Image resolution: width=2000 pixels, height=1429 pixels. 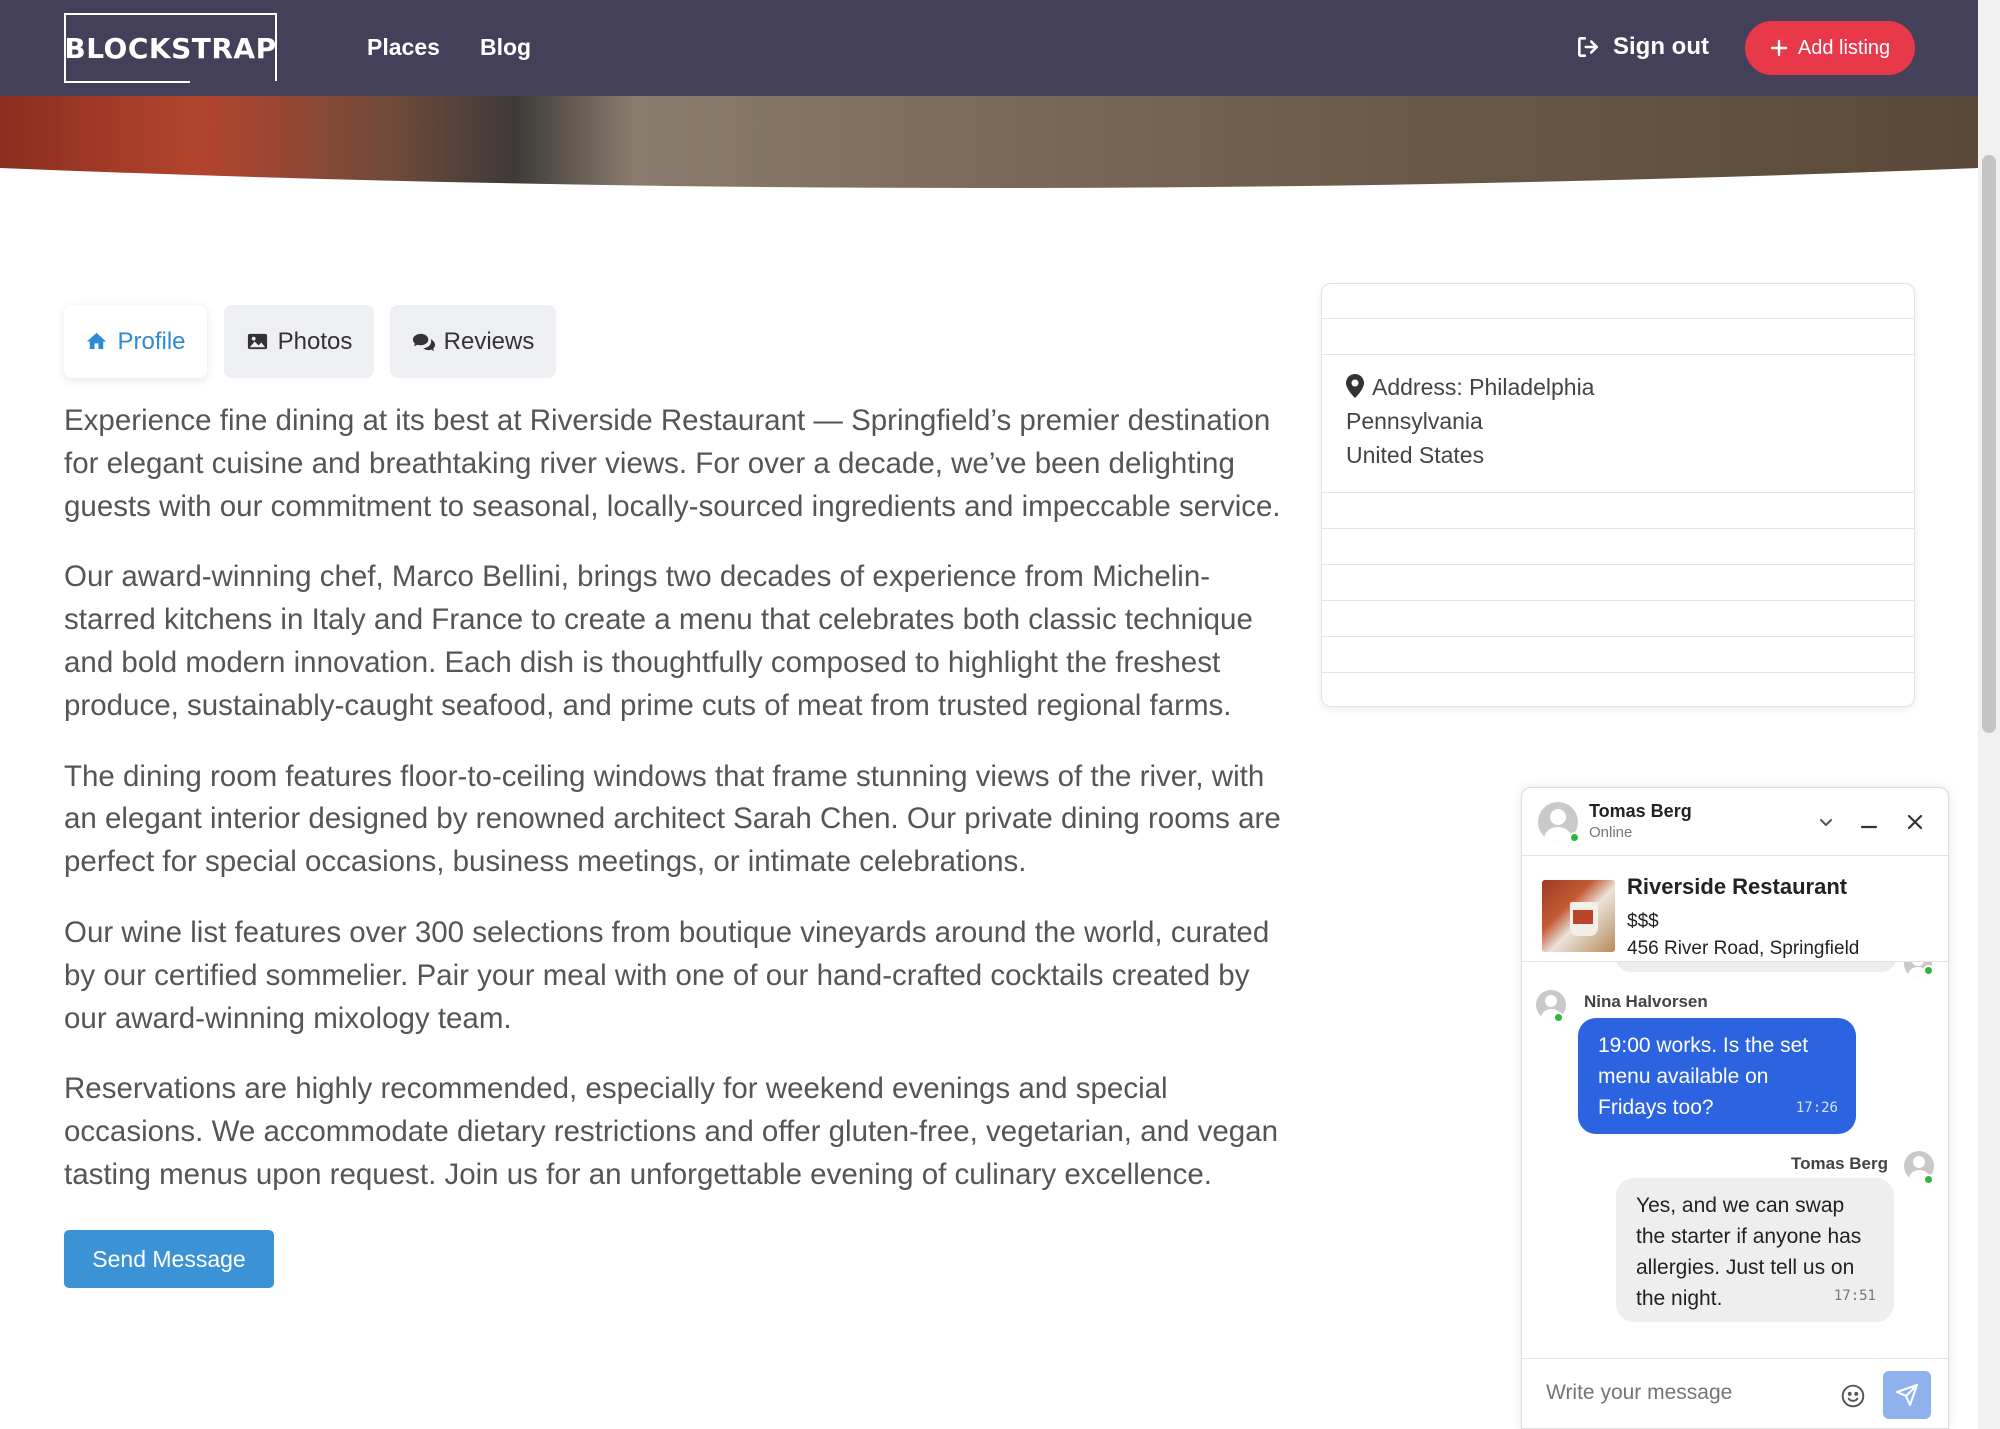 I want to click on nav-link-blog: Blog, so click(x=505, y=47).